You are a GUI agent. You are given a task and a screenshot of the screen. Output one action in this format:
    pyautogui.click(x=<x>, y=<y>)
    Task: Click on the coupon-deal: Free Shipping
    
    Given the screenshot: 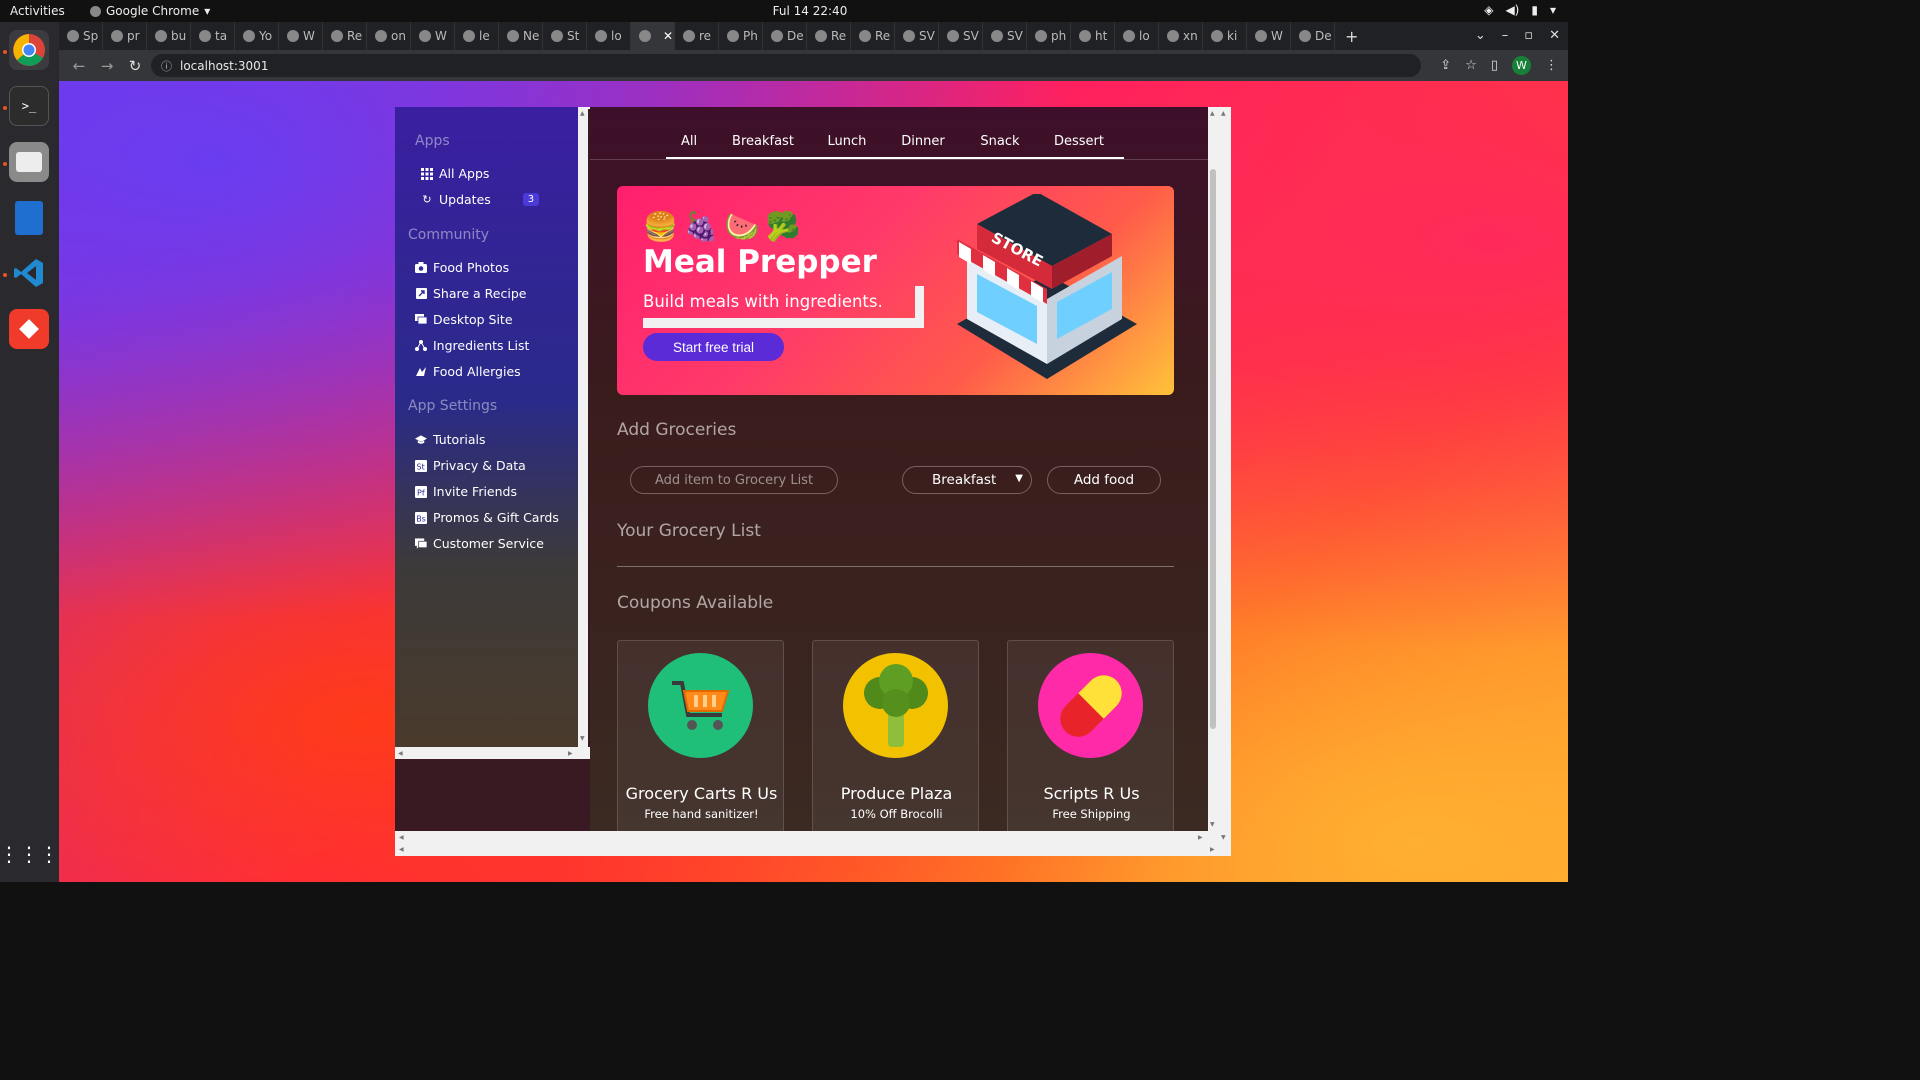 What is the action you would take?
    pyautogui.click(x=1091, y=814)
    